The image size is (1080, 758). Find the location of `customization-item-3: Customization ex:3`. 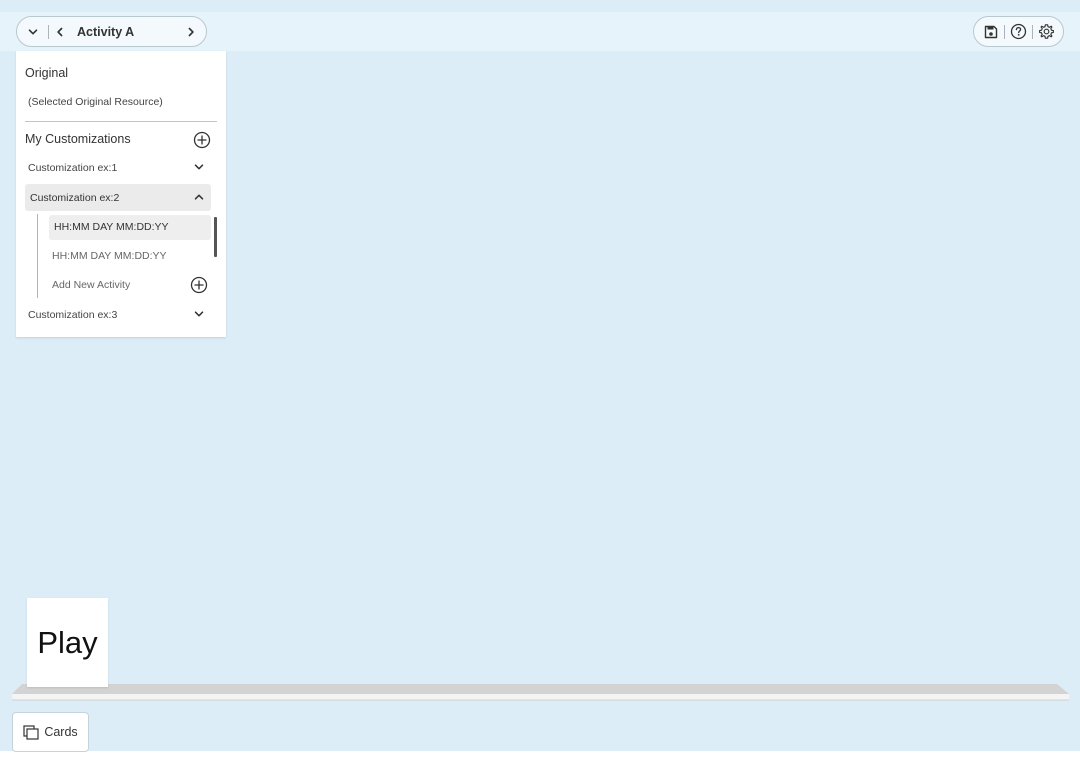

customization-item-3: Customization ex:3 is located at coordinates (72, 315).